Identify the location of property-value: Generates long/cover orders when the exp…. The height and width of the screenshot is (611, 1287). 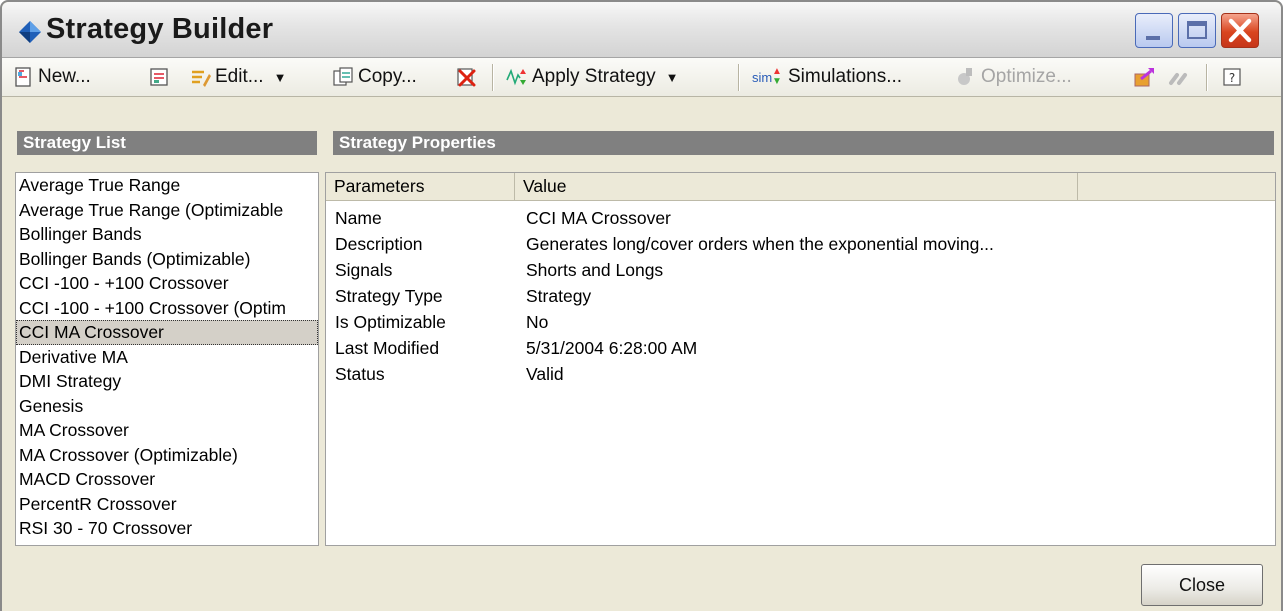
(760, 244).